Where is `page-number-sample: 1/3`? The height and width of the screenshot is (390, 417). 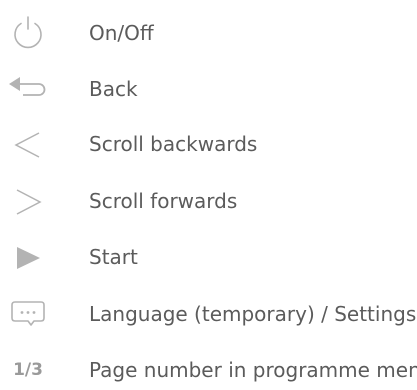
page-number-sample: 1/3 is located at coordinates (28, 370).